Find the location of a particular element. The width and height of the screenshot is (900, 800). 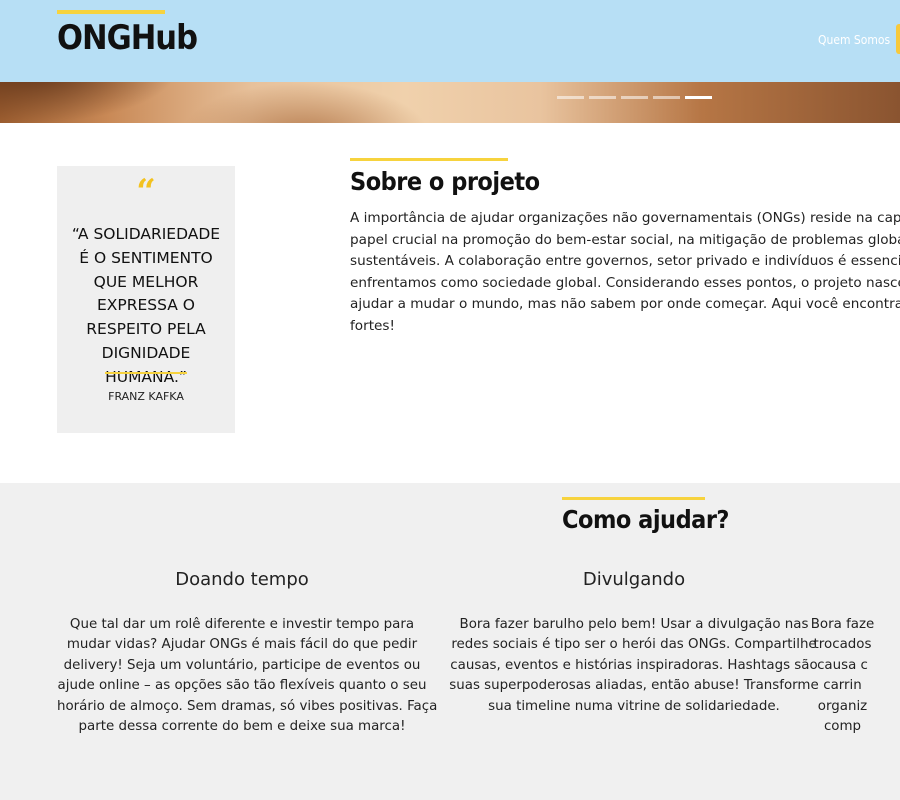

hero-carousel is located at coordinates (450, 102).